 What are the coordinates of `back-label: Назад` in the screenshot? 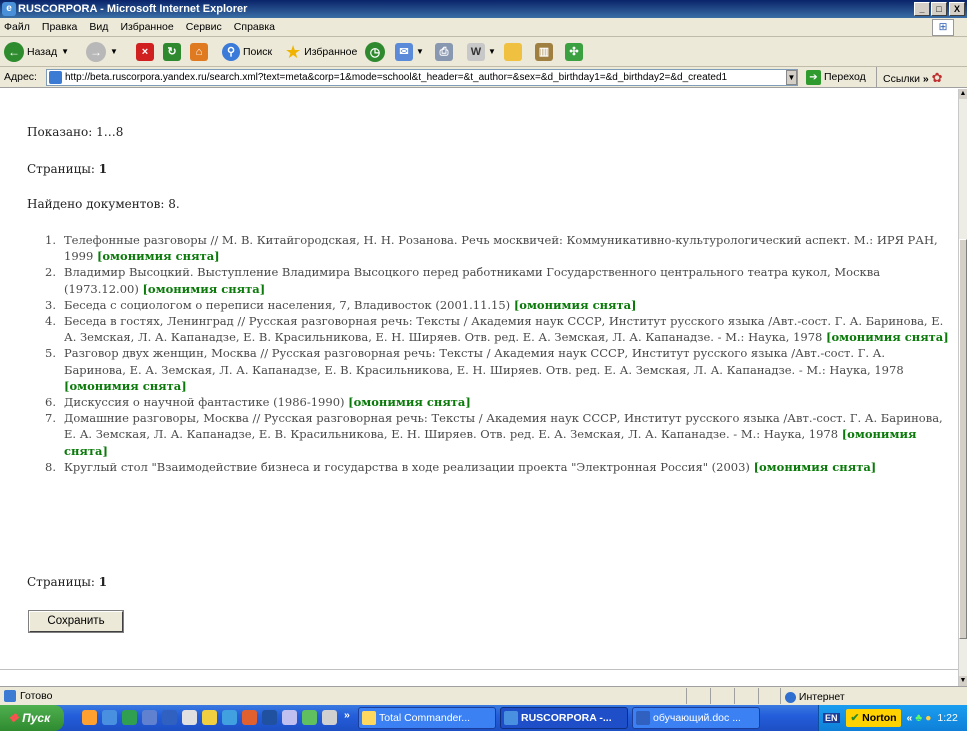 It's located at (42, 52).